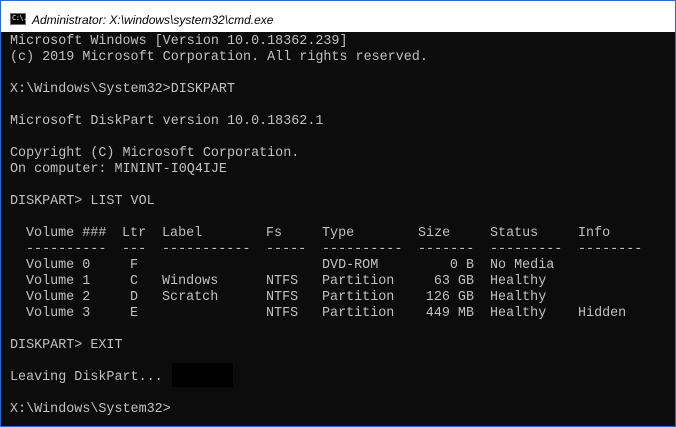 This screenshot has width=676, height=427. What do you see at coordinates (434, 233) in the screenshot?
I see `column-header: Size` at bounding box center [434, 233].